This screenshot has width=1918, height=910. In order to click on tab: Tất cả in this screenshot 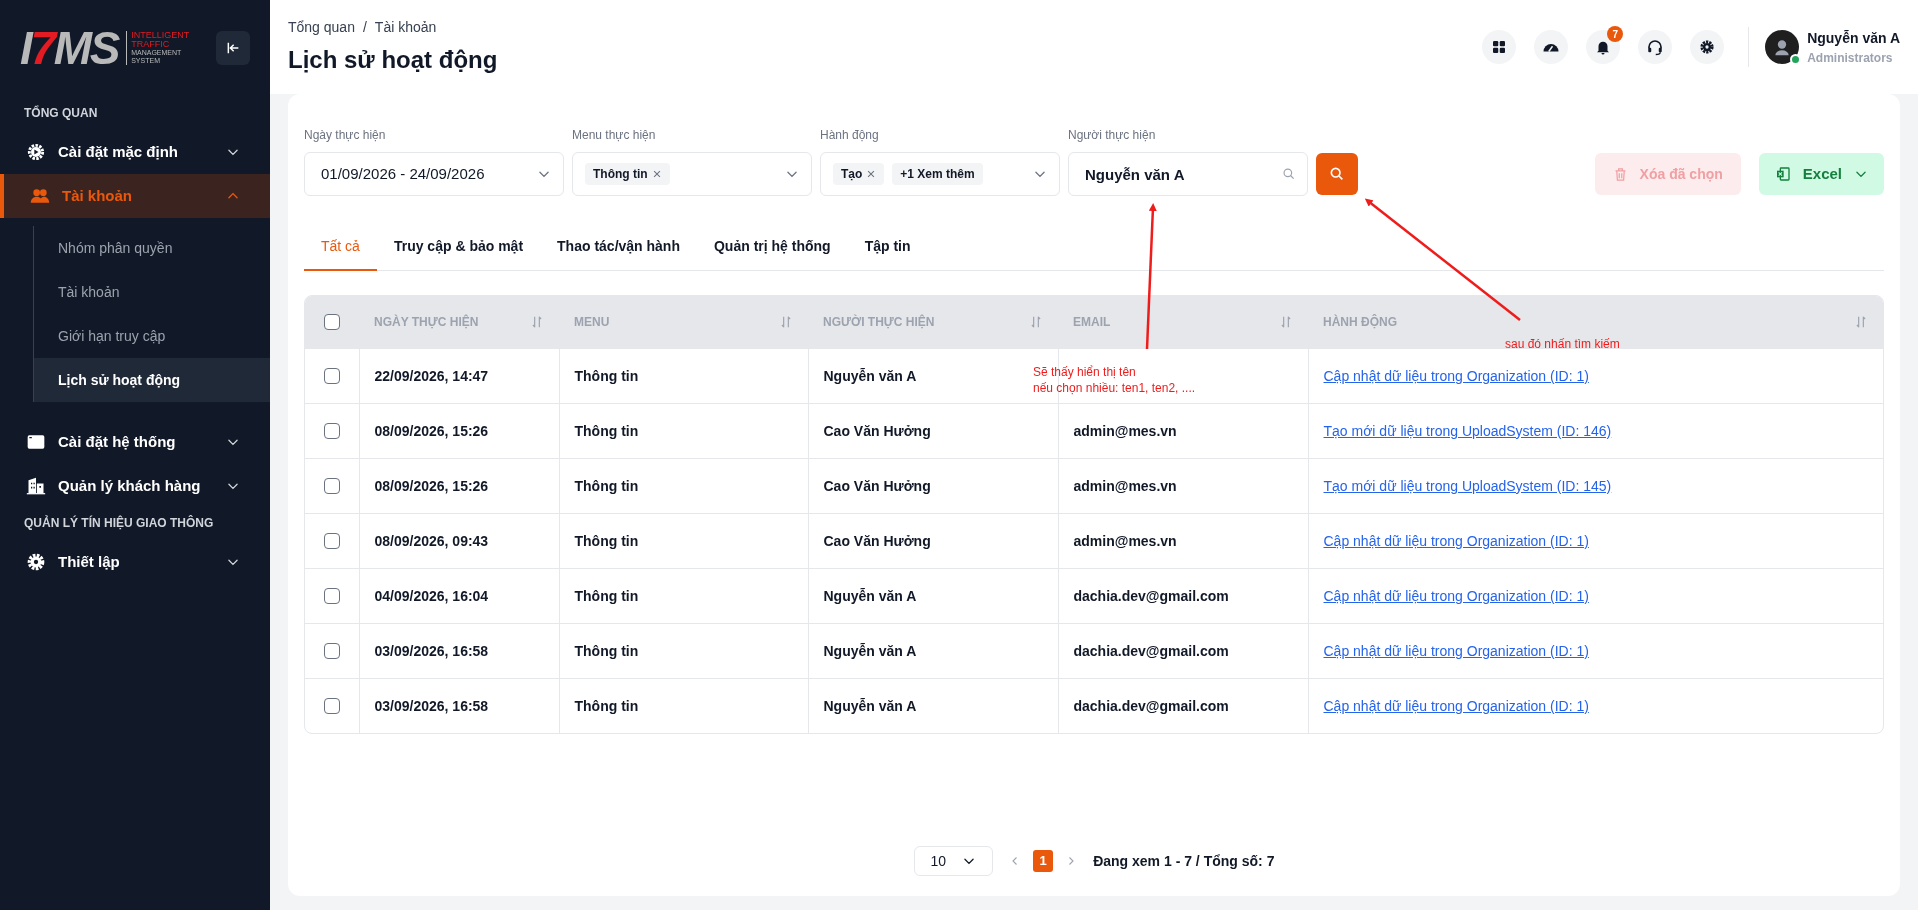, I will do `click(340, 253)`.